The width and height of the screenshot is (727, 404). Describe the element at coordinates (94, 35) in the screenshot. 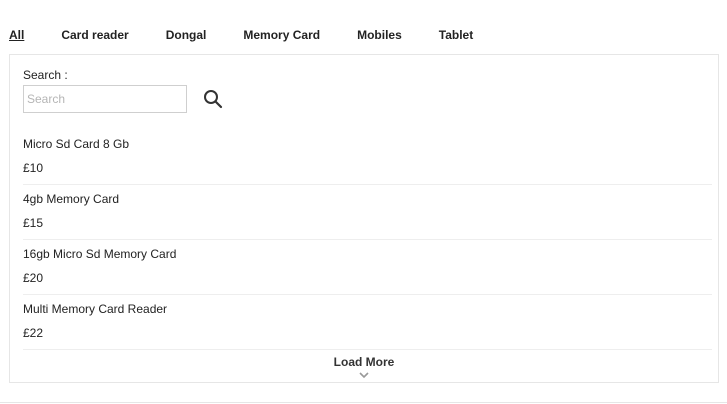

I see `tab-card-reader: Card reader` at that location.